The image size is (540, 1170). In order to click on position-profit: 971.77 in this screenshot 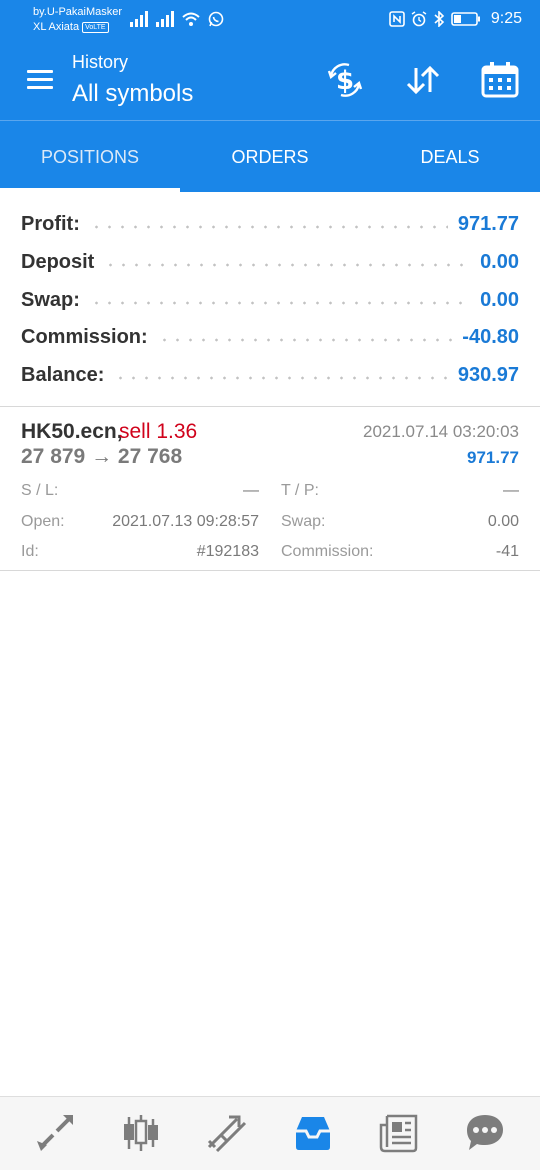, I will do `click(493, 457)`.